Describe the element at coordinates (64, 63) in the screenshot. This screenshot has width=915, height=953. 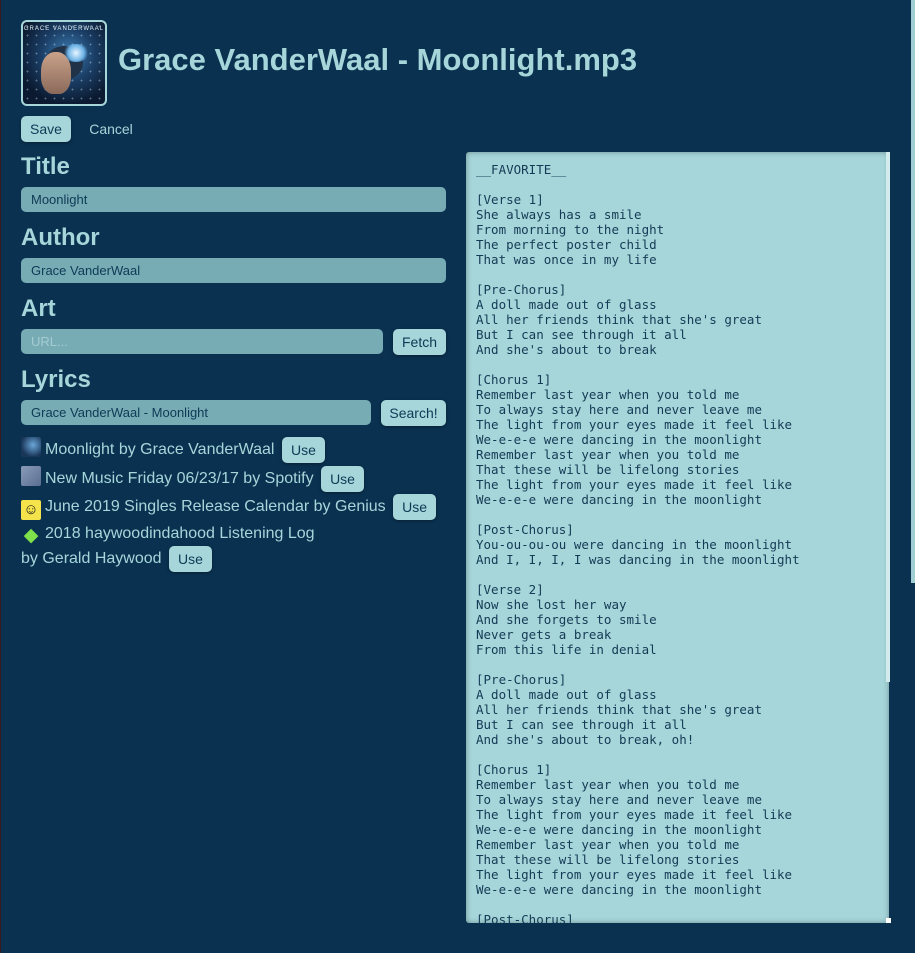
I see `album-cover-image: GRACE VANDERWAAL` at that location.